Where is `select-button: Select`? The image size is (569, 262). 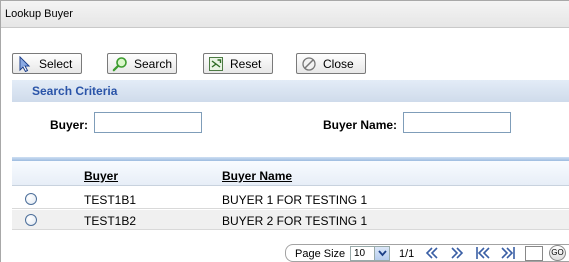
select-button: Select is located at coordinates (47, 63).